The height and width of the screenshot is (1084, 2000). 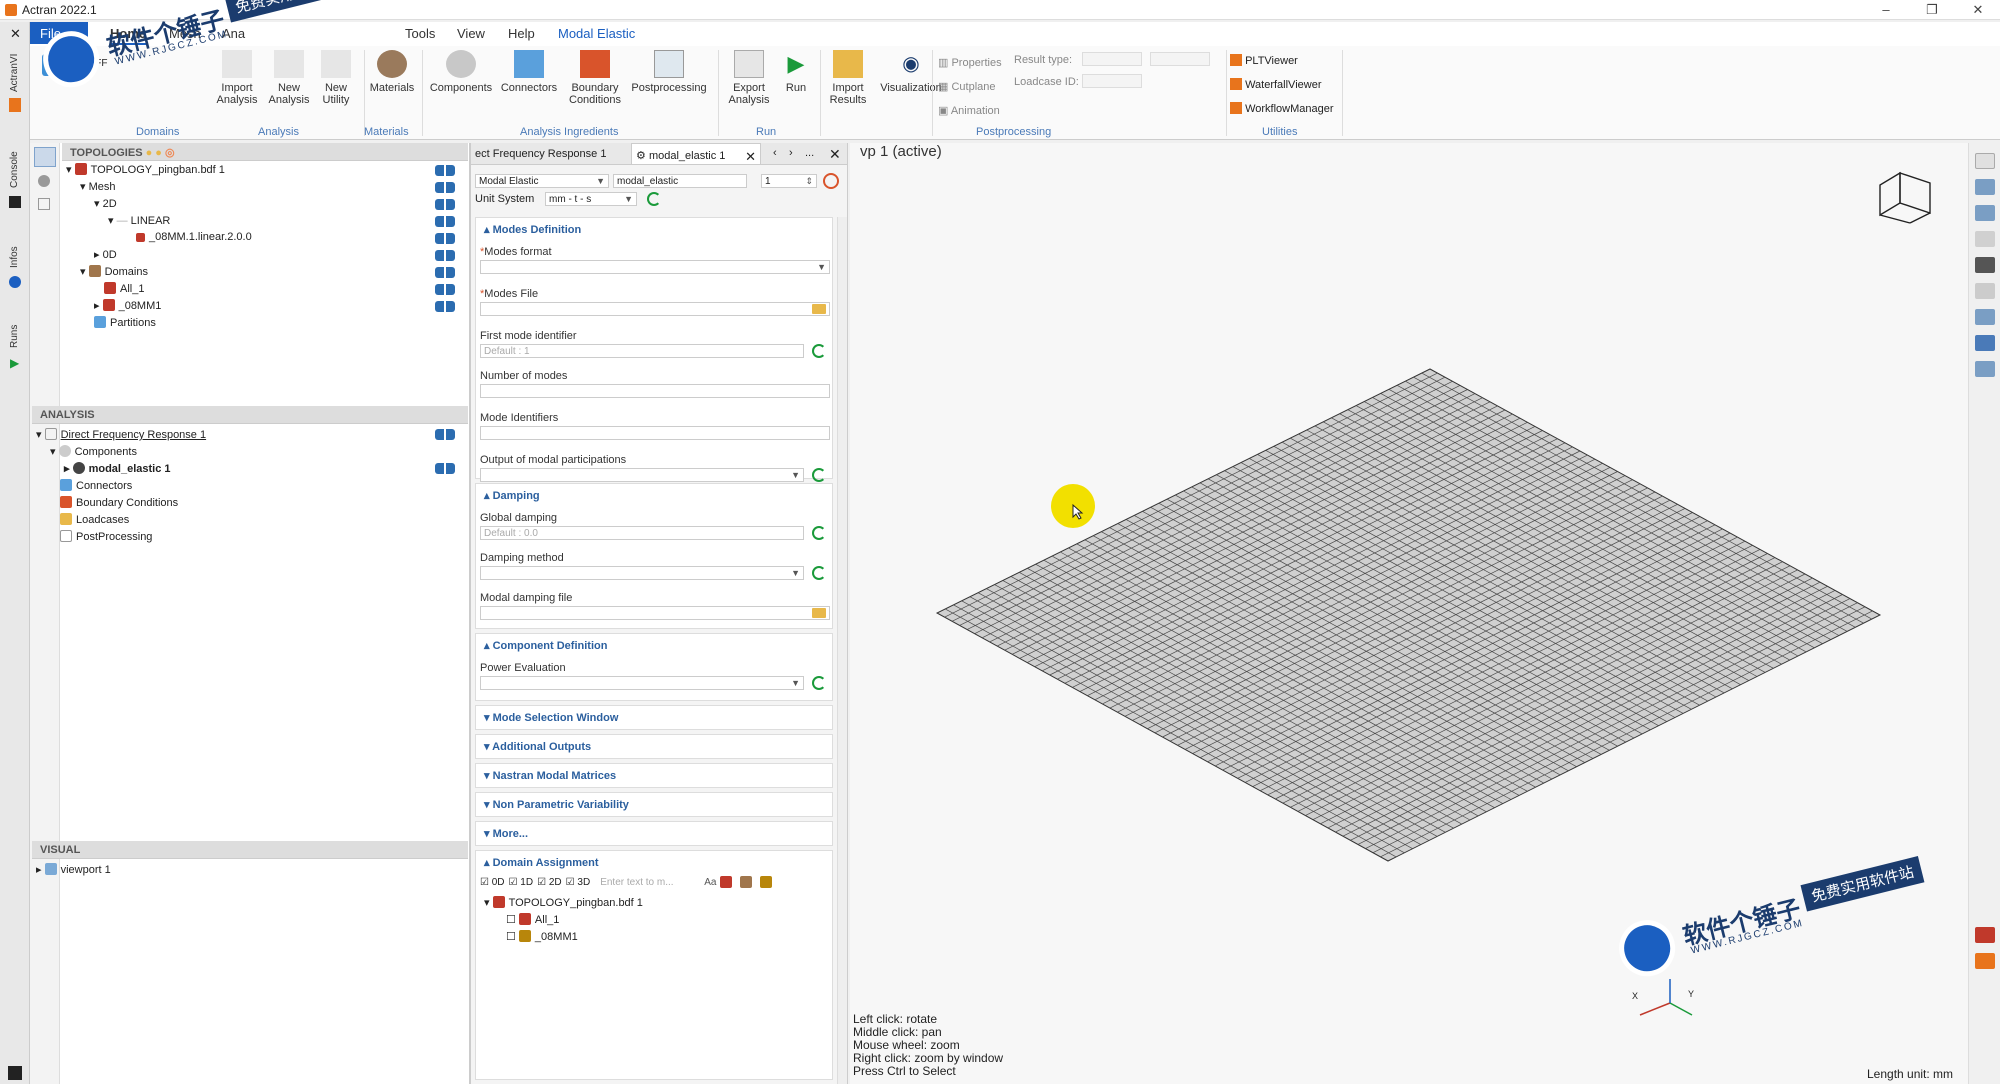 I want to click on mode-selection-section: ▾ Mode Selection Window, so click(x=654, y=717).